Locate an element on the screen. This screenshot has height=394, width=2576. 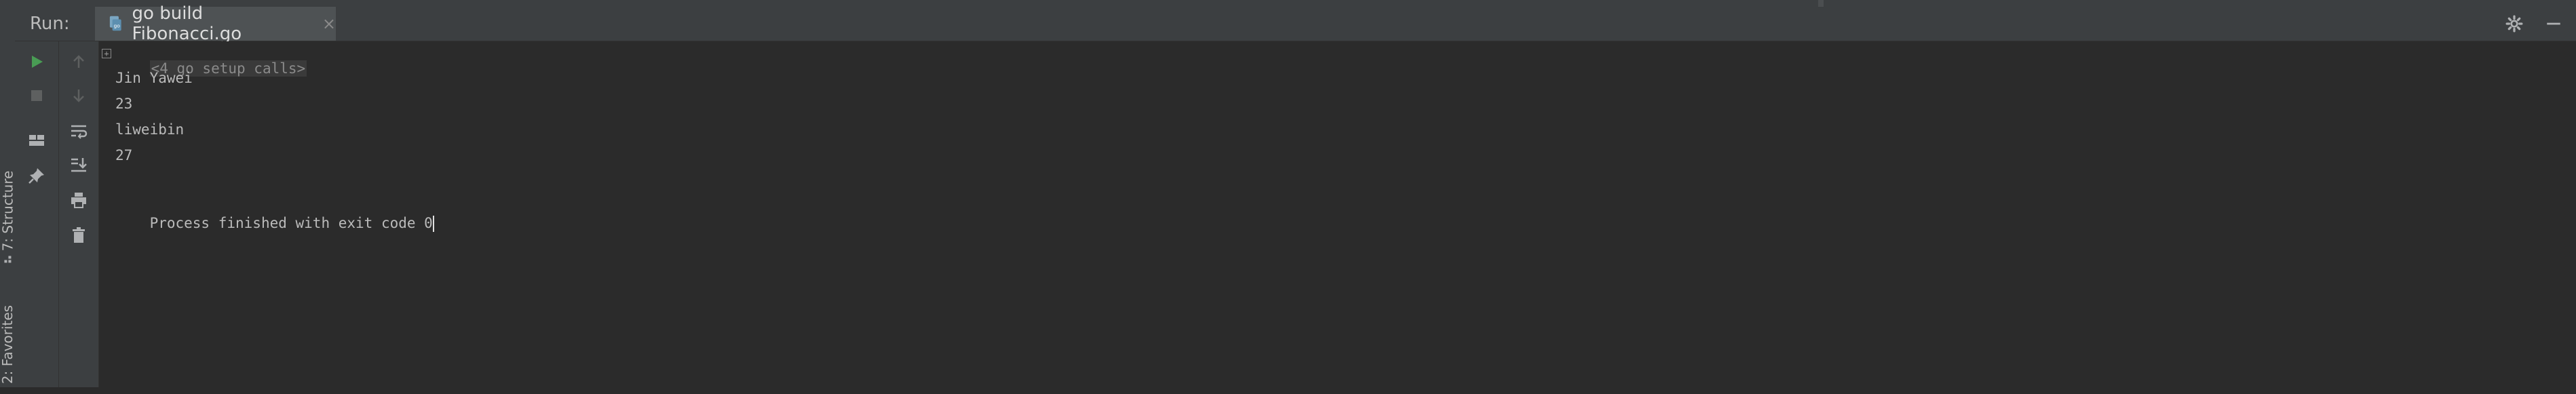
run-tab-label: go build Fibonacci.go is located at coordinates (187, 23).